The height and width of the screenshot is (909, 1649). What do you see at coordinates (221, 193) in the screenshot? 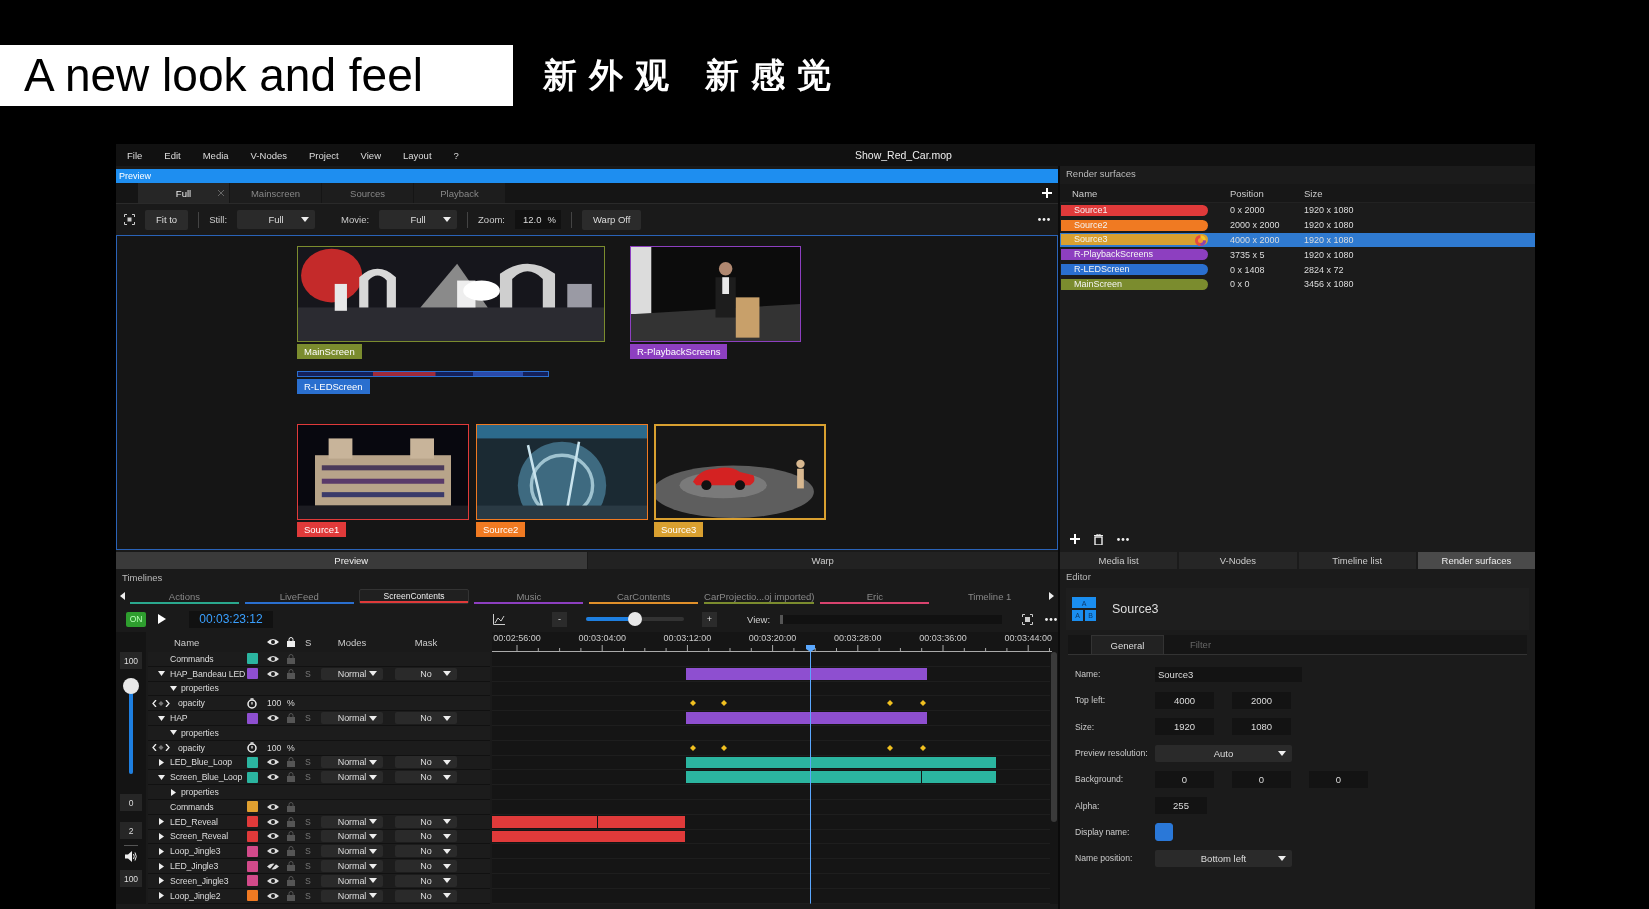
I see `close-icon` at bounding box center [221, 193].